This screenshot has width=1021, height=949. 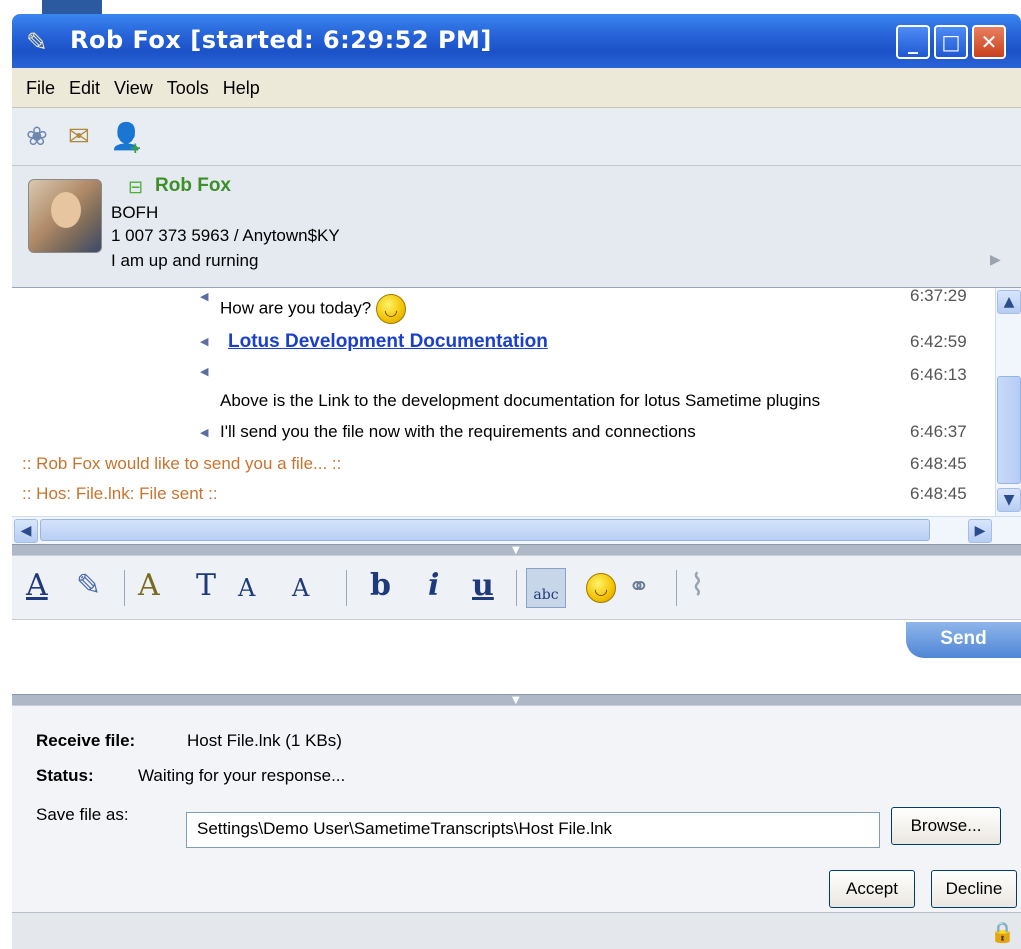 I want to click on invite-icon: ✉, so click(x=79, y=137).